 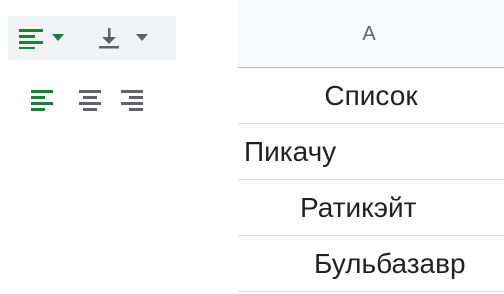 I want to click on column-header-label: A, so click(x=369, y=34).